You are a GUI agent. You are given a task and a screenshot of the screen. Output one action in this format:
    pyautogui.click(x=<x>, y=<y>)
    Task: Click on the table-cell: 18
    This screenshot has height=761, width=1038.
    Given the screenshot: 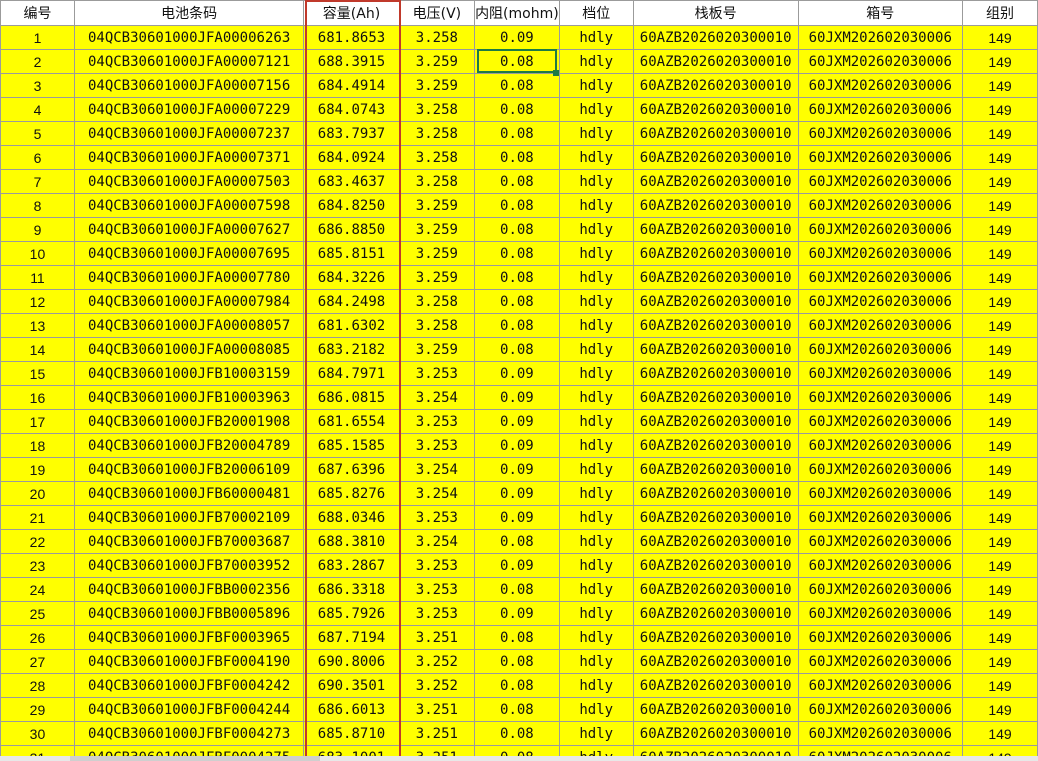 What is the action you would take?
    pyautogui.click(x=37, y=445)
    